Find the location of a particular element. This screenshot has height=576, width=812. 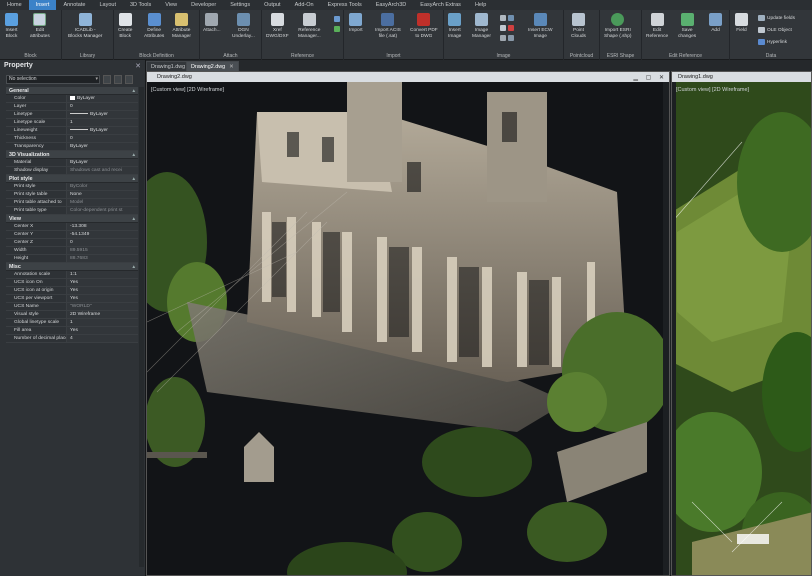

property-row: Material ByLayer is located at coordinates (72, 163).